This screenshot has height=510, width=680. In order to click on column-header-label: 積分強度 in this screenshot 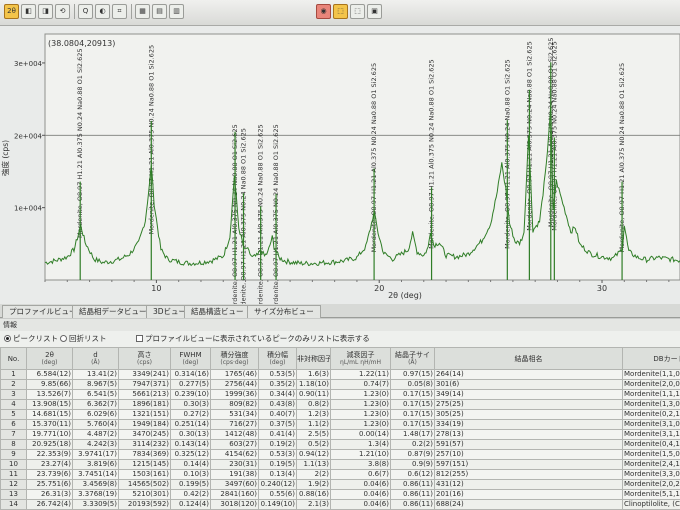, I will do `click(234, 354)`.